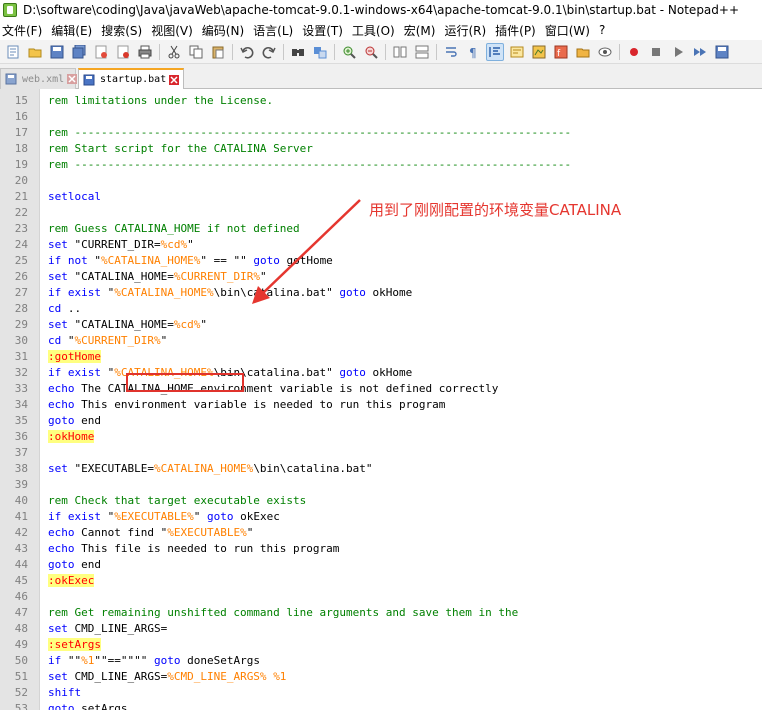 The width and height of the screenshot is (762, 710). I want to click on menu-help: ?, so click(604, 30).